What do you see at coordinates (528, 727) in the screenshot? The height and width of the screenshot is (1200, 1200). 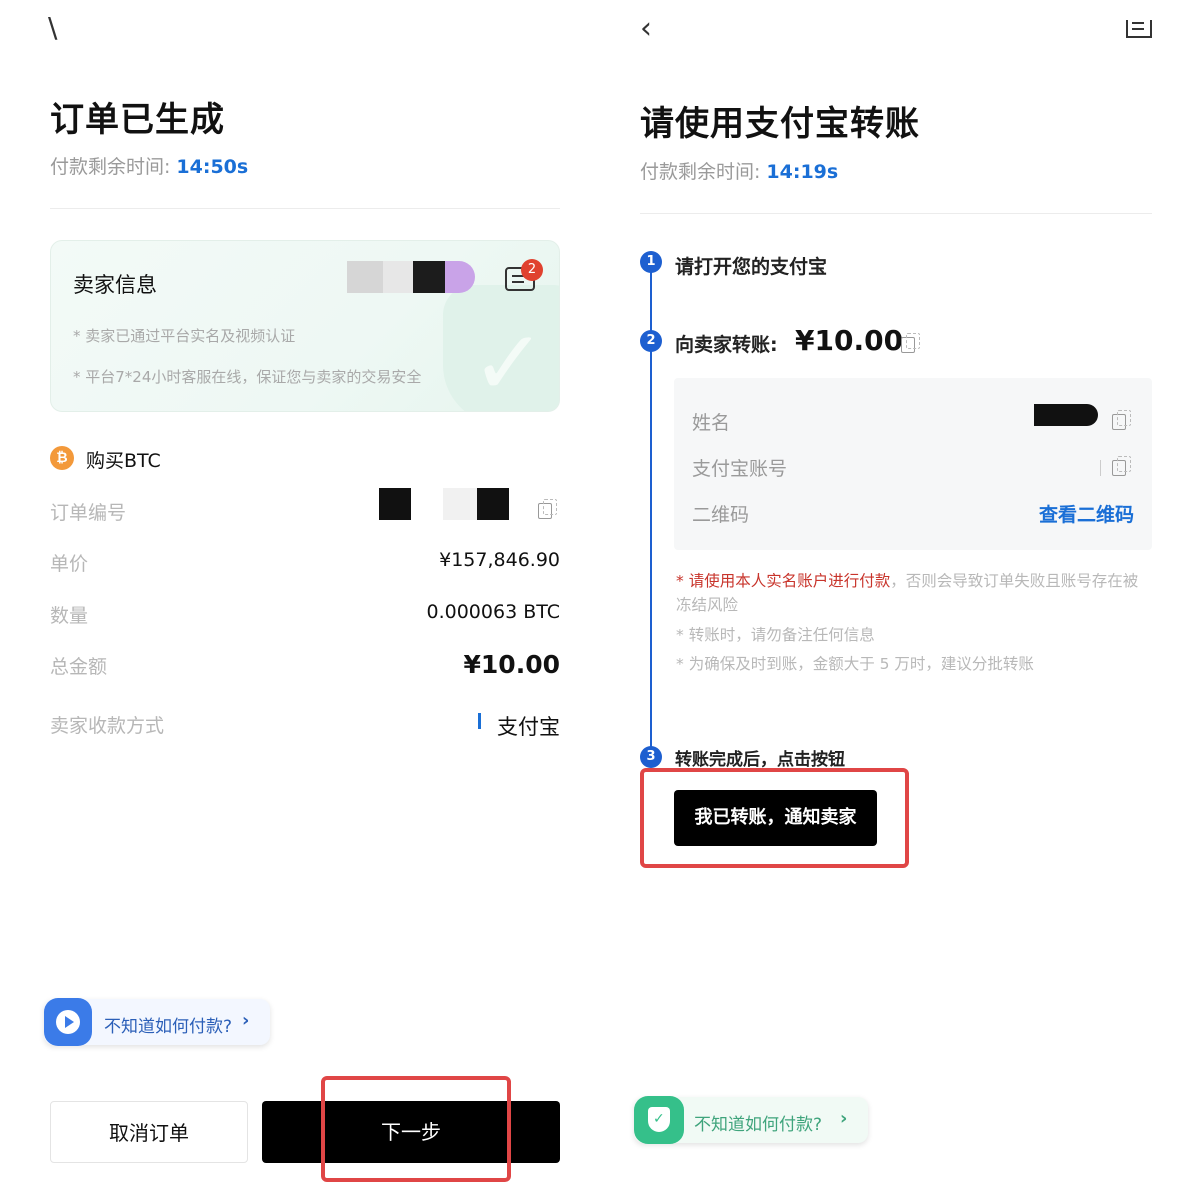 I see `payment-method-value: 支付宝` at bounding box center [528, 727].